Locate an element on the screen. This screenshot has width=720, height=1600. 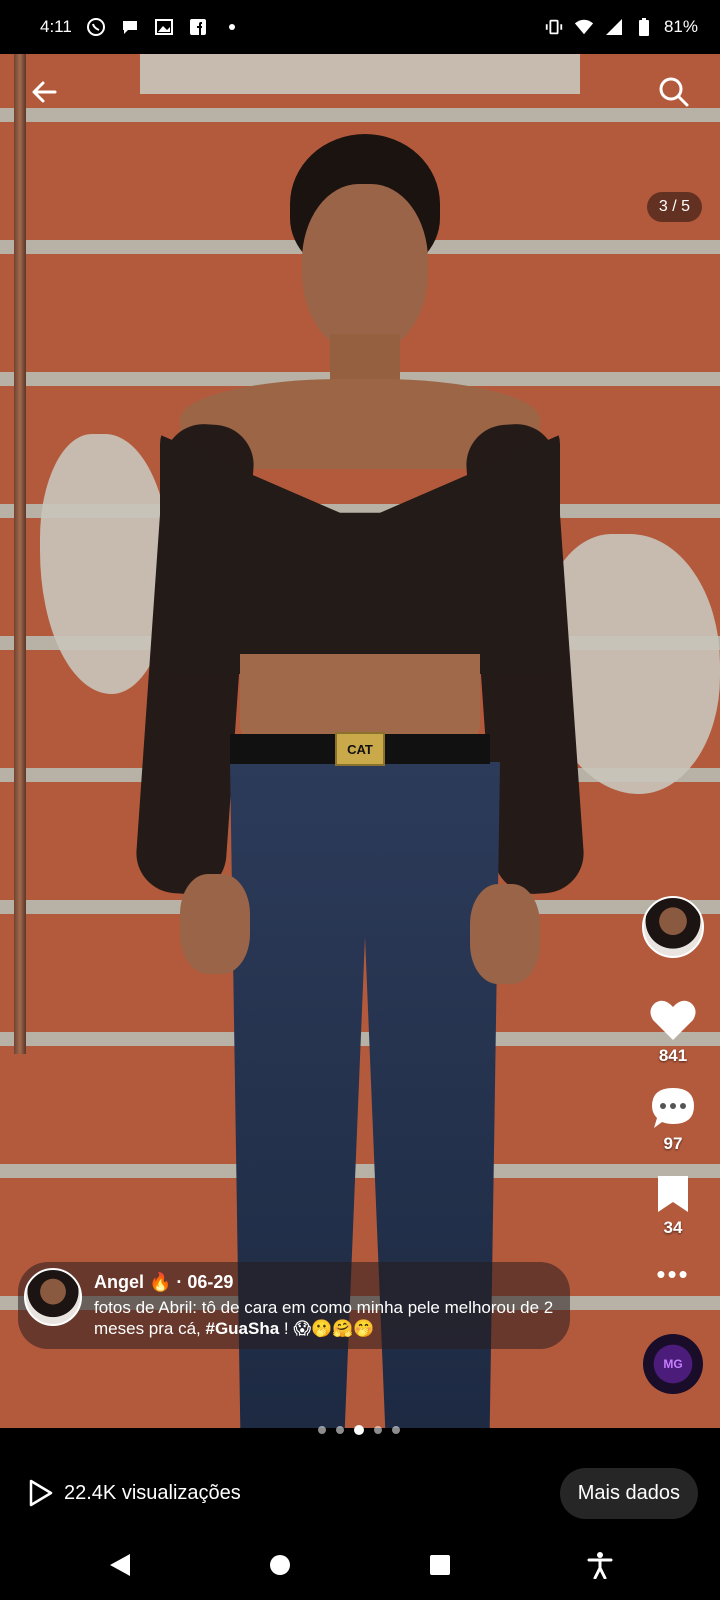
like-button: 841 is located at coordinates (673, 1032).